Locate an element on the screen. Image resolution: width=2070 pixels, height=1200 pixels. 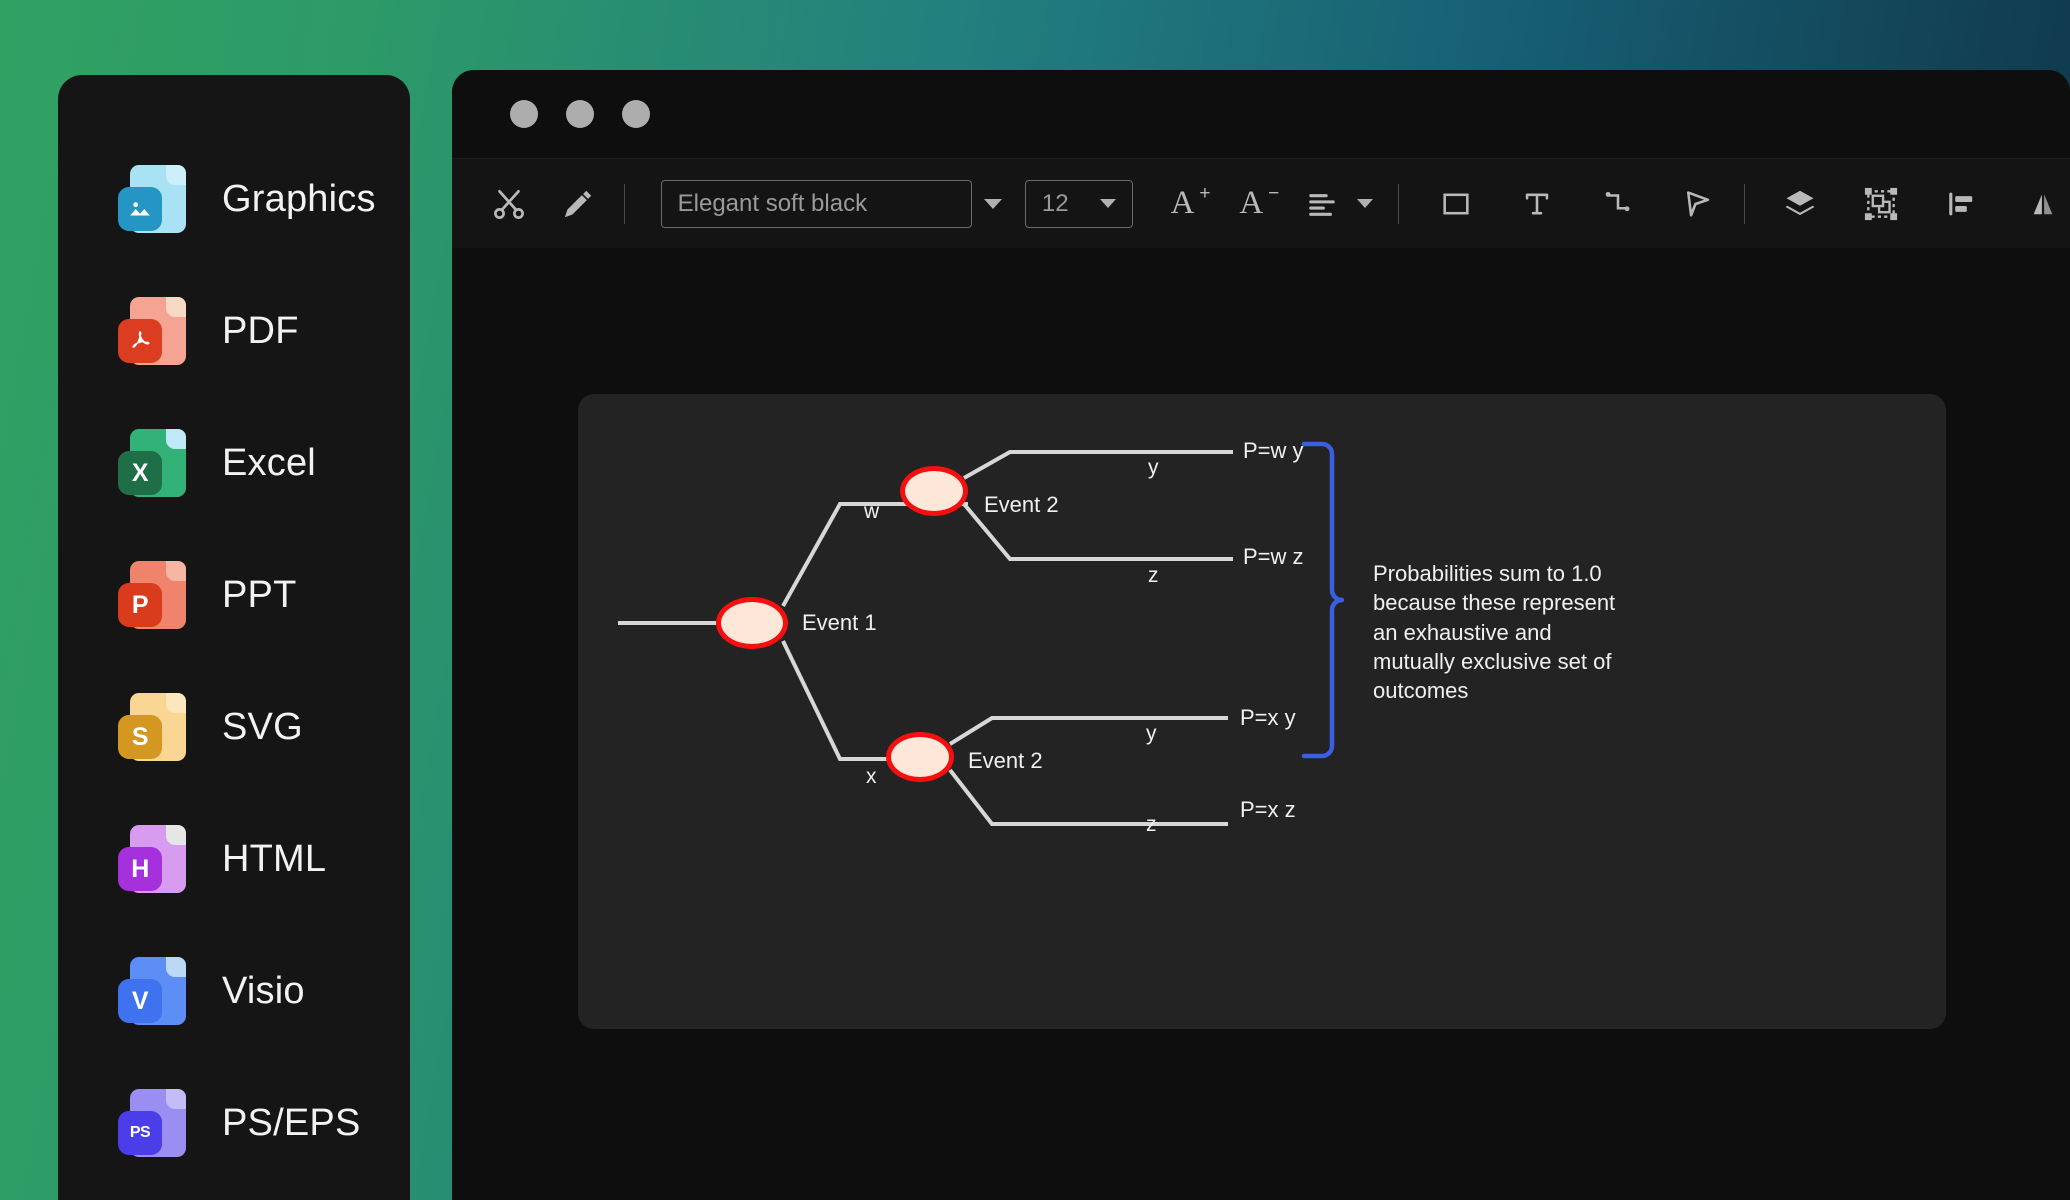
align-objects-left-button is located at coordinates (1961, 204).